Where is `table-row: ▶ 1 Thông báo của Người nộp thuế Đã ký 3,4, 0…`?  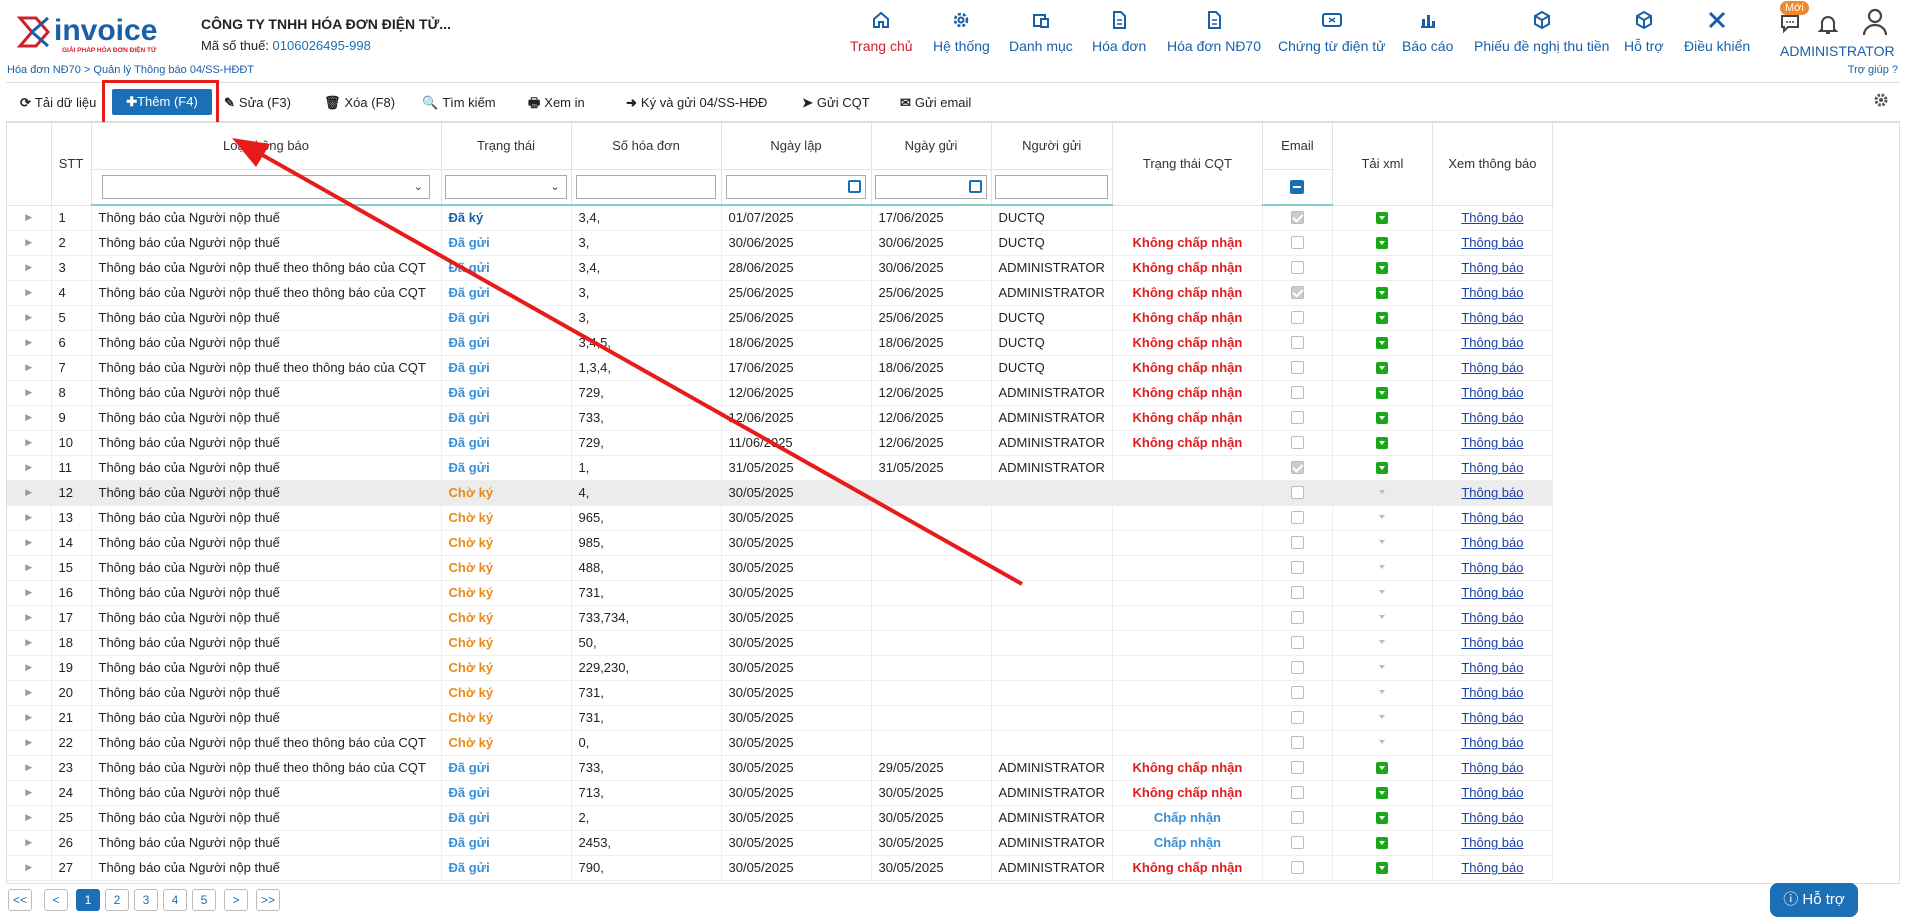 table-row: ▶ 1 Thông báo của Người nộp thuế Đã ký 3,4, 0… is located at coordinates (780, 218).